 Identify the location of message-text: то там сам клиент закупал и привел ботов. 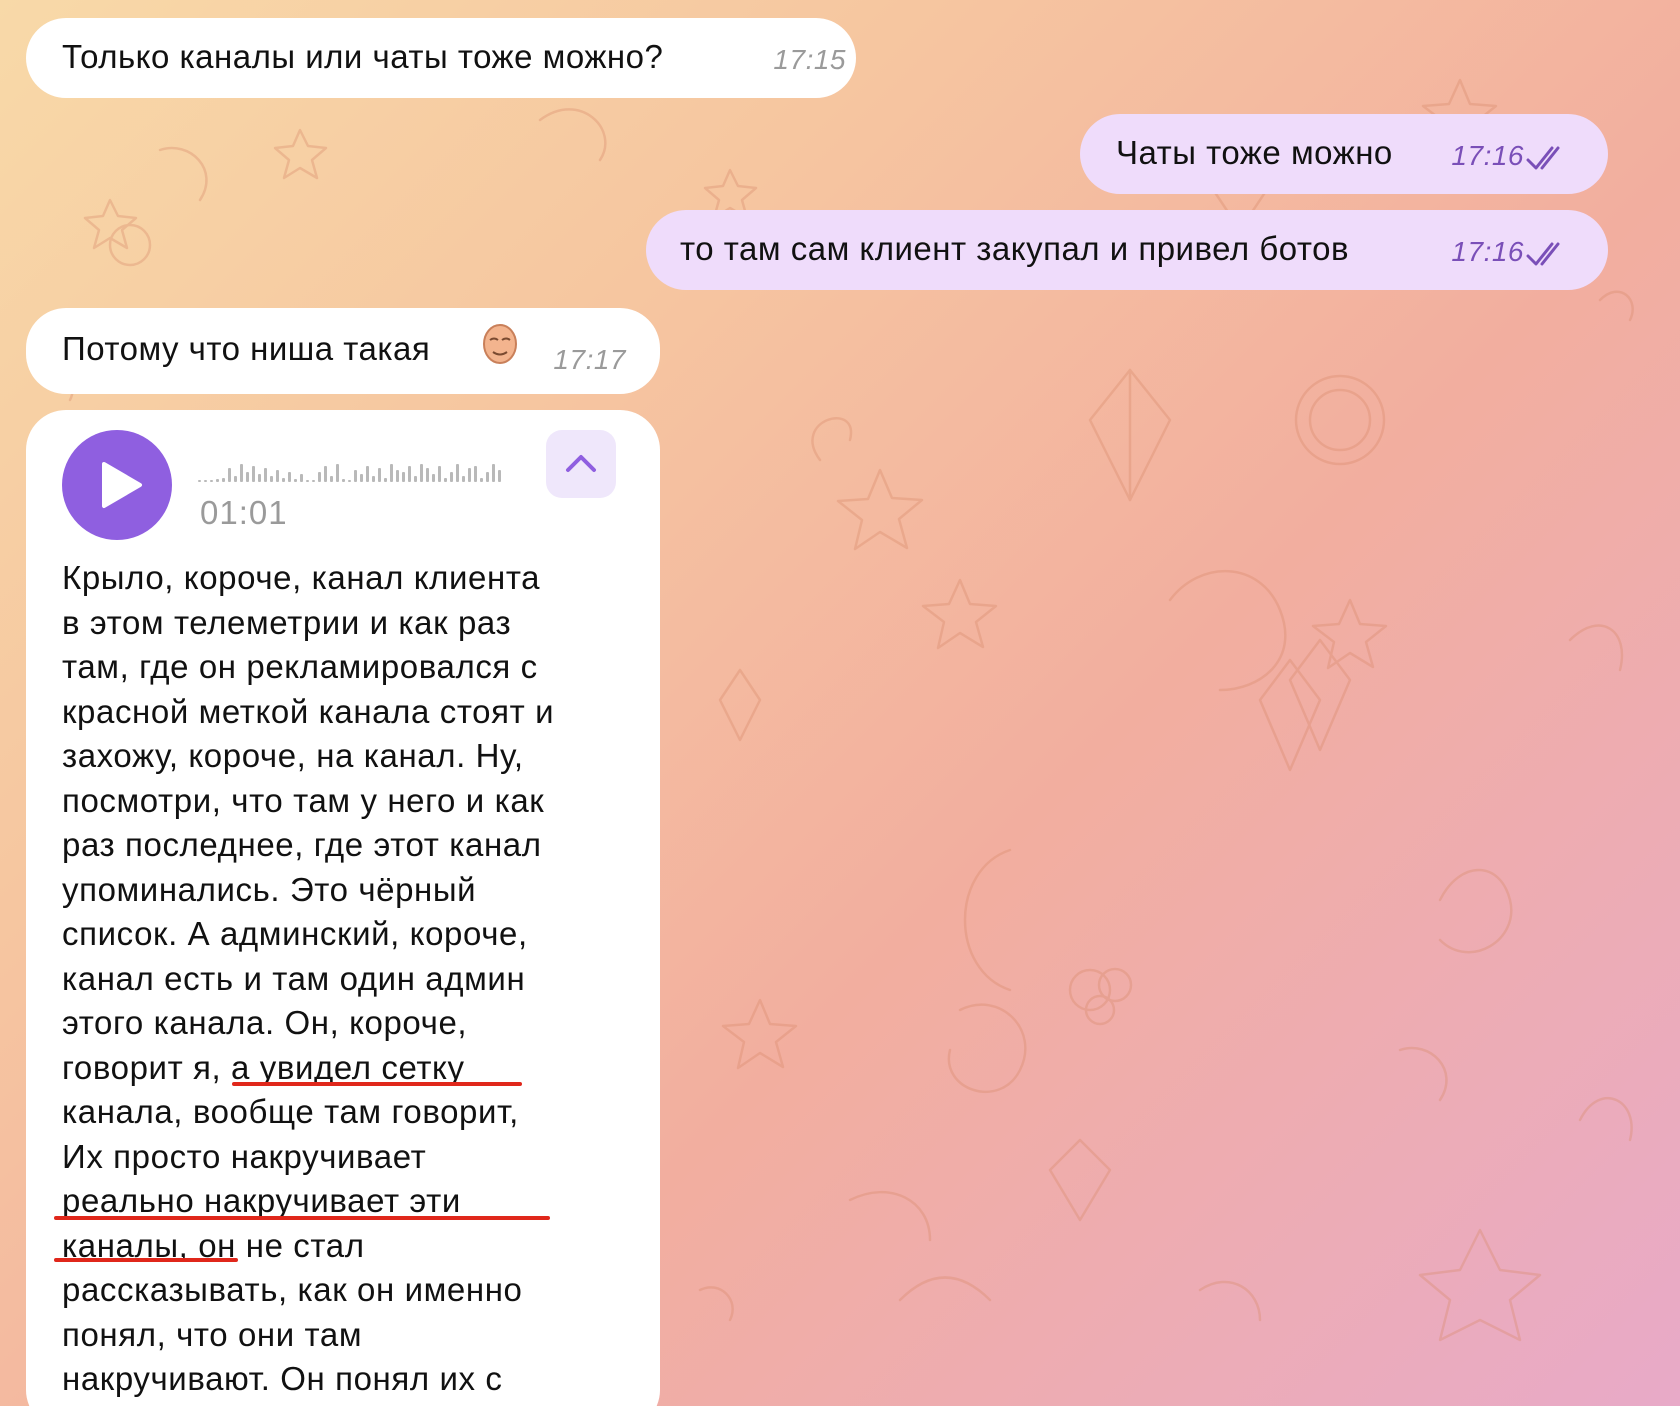
(1014, 248).